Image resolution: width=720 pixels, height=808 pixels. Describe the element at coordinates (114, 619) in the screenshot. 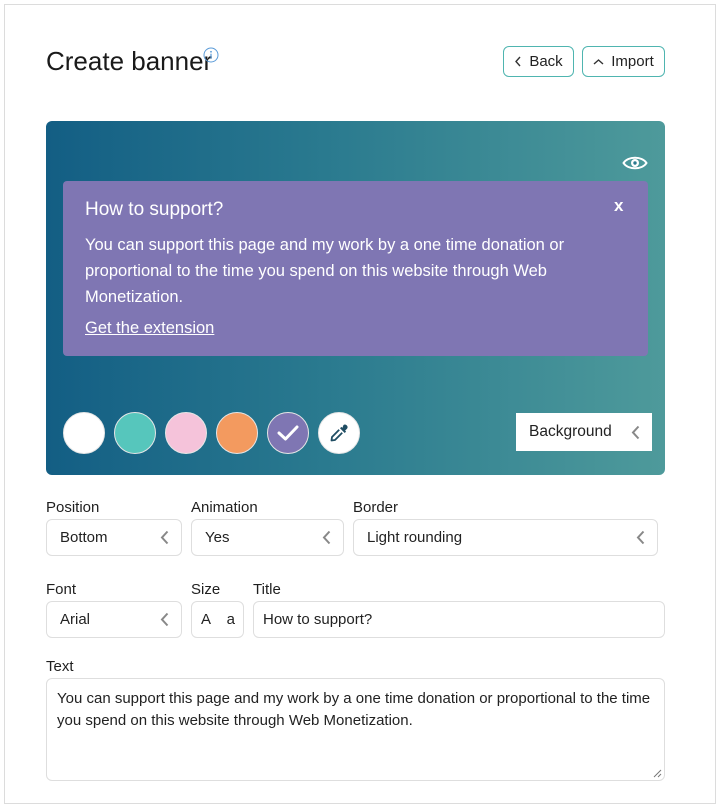

I see `font-select: Arial` at that location.